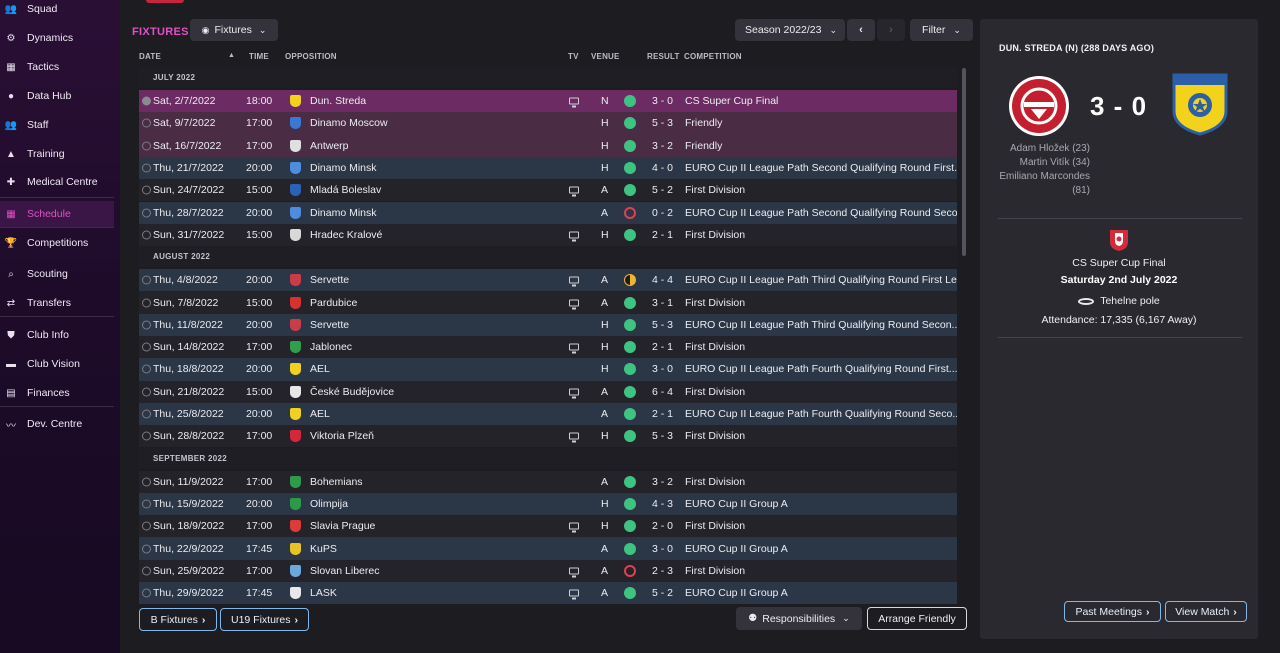 The height and width of the screenshot is (653, 1280). I want to click on column-time: TIME, so click(259, 56).